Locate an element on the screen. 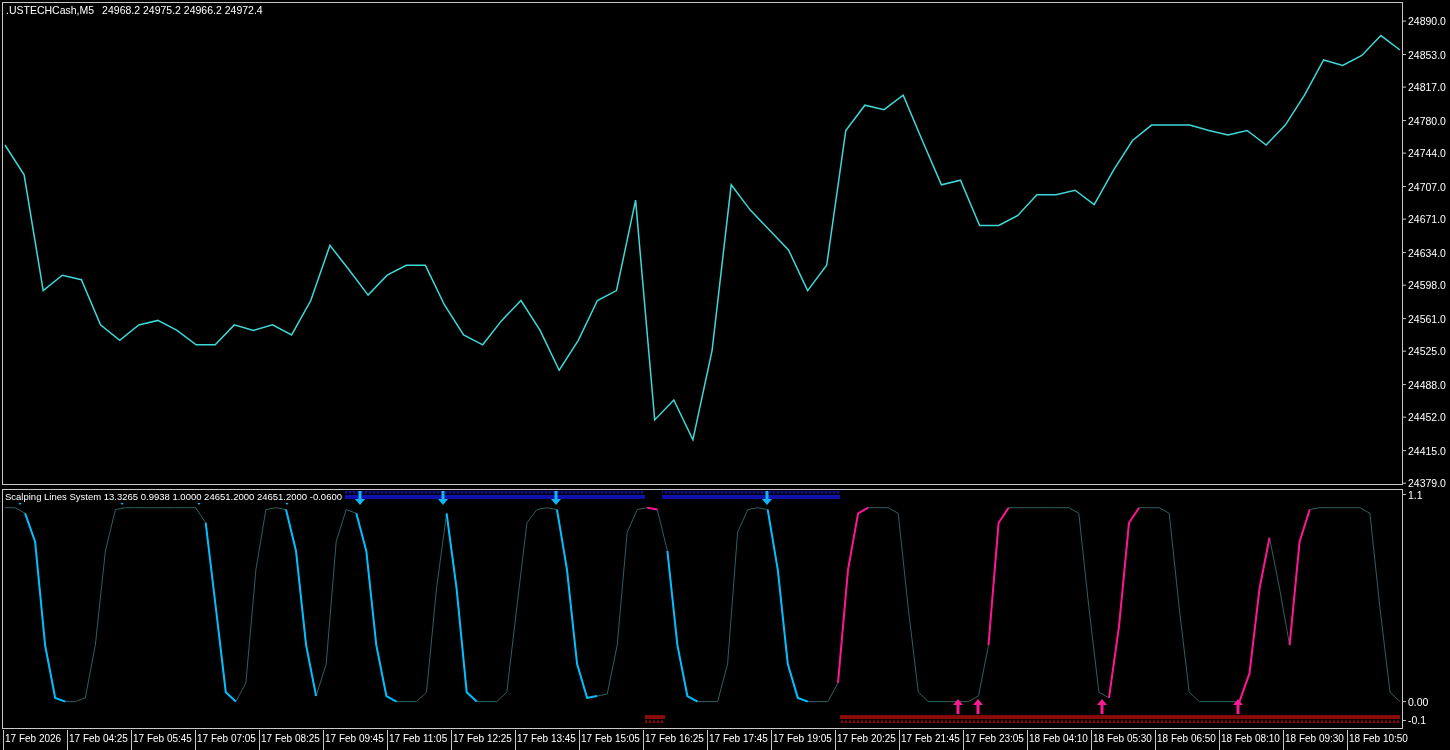  time-axis-label: 17 Feb 04:25 is located at coordinates (99, 740).